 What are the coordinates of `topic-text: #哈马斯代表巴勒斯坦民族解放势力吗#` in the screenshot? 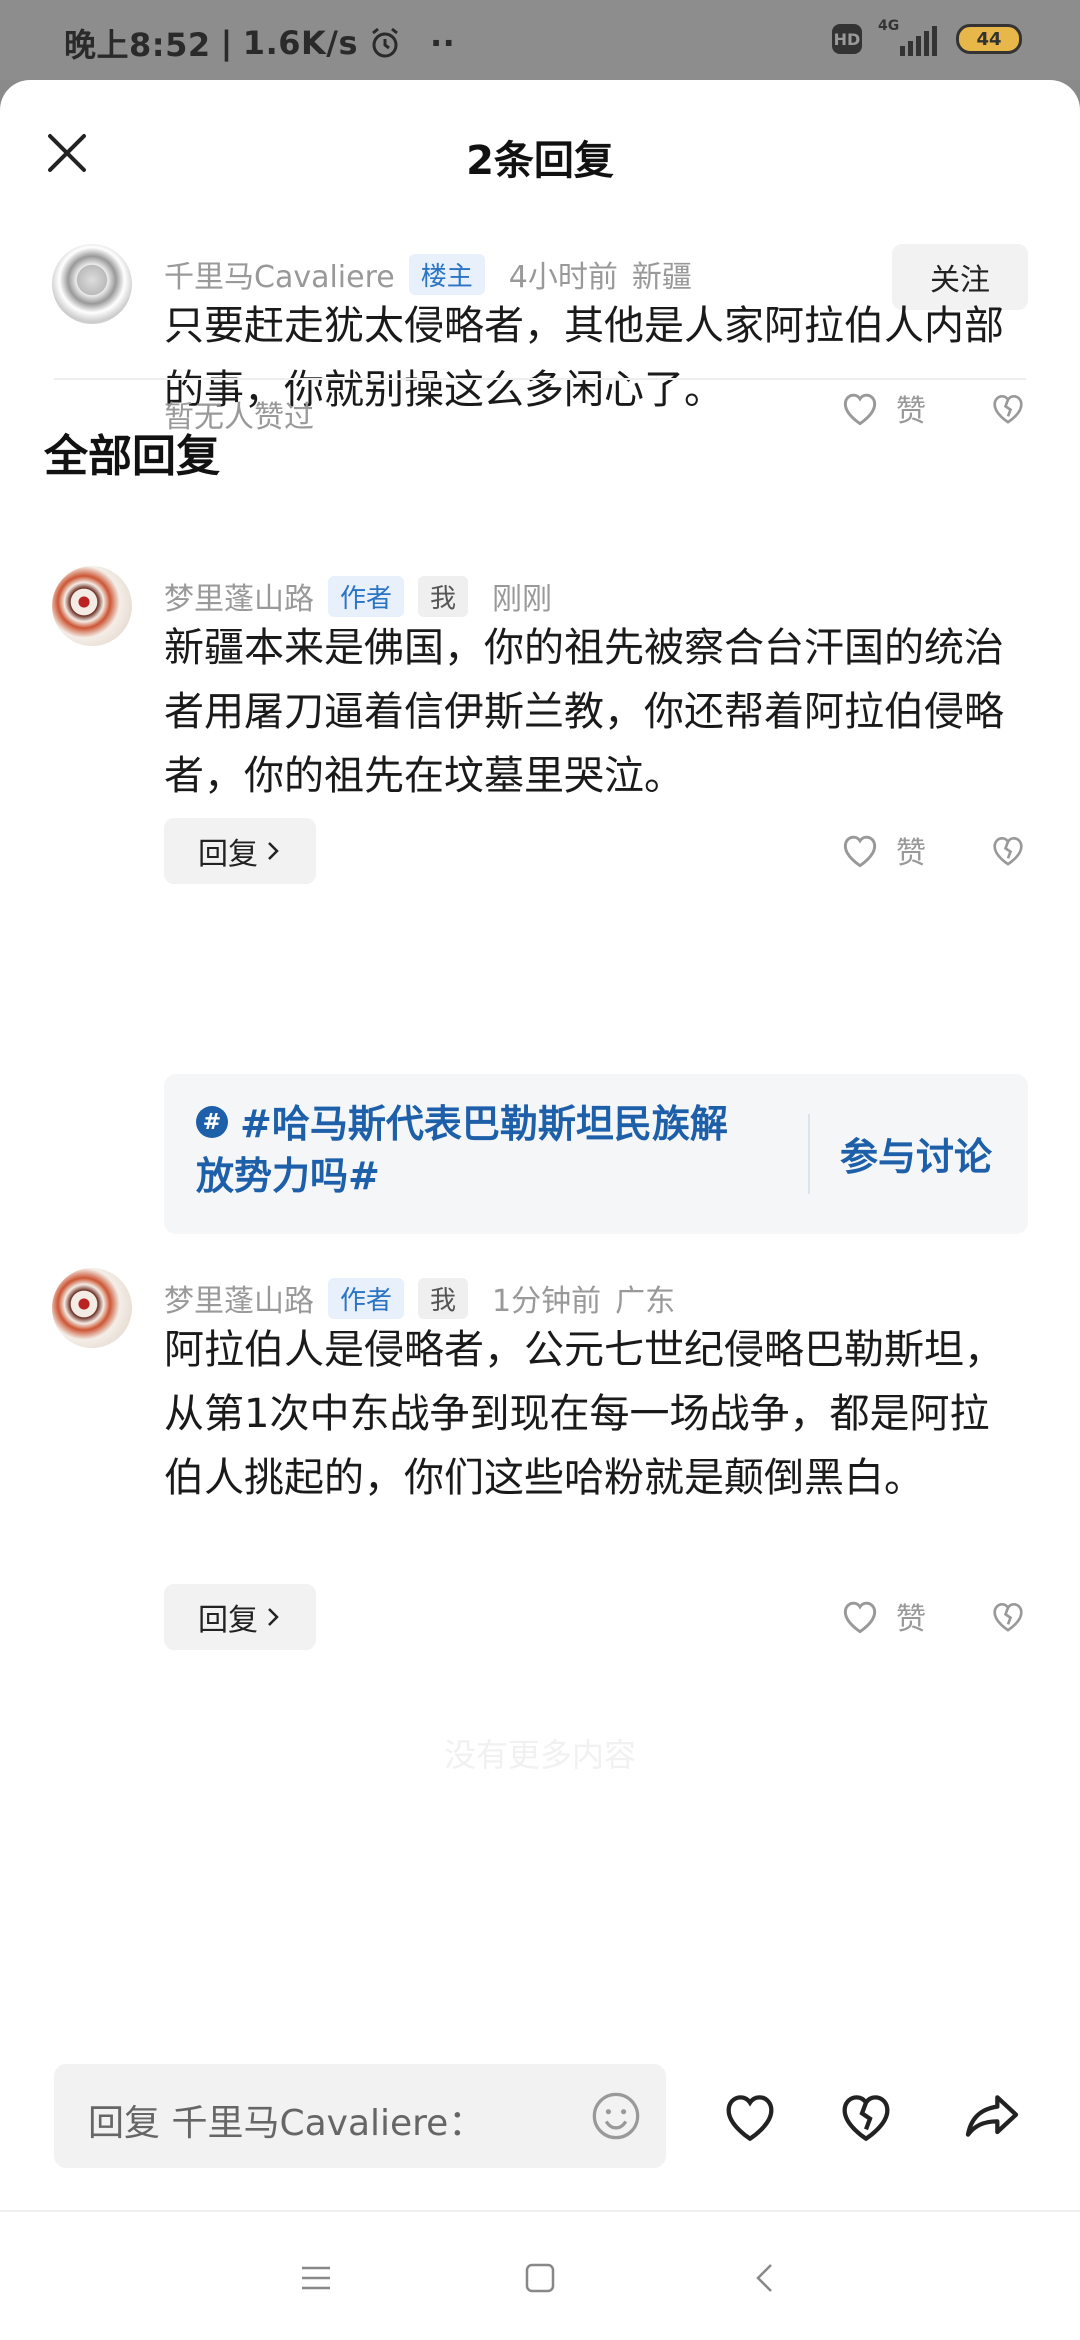 It's located at (476, 1150).